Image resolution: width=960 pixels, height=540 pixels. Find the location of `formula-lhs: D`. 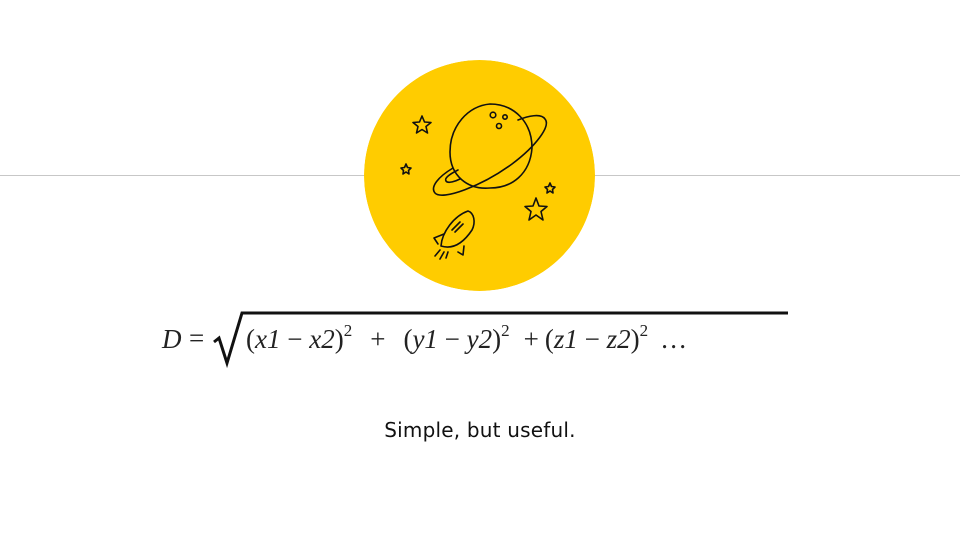

formula-lhs: D is located at coordinates (172, 339).